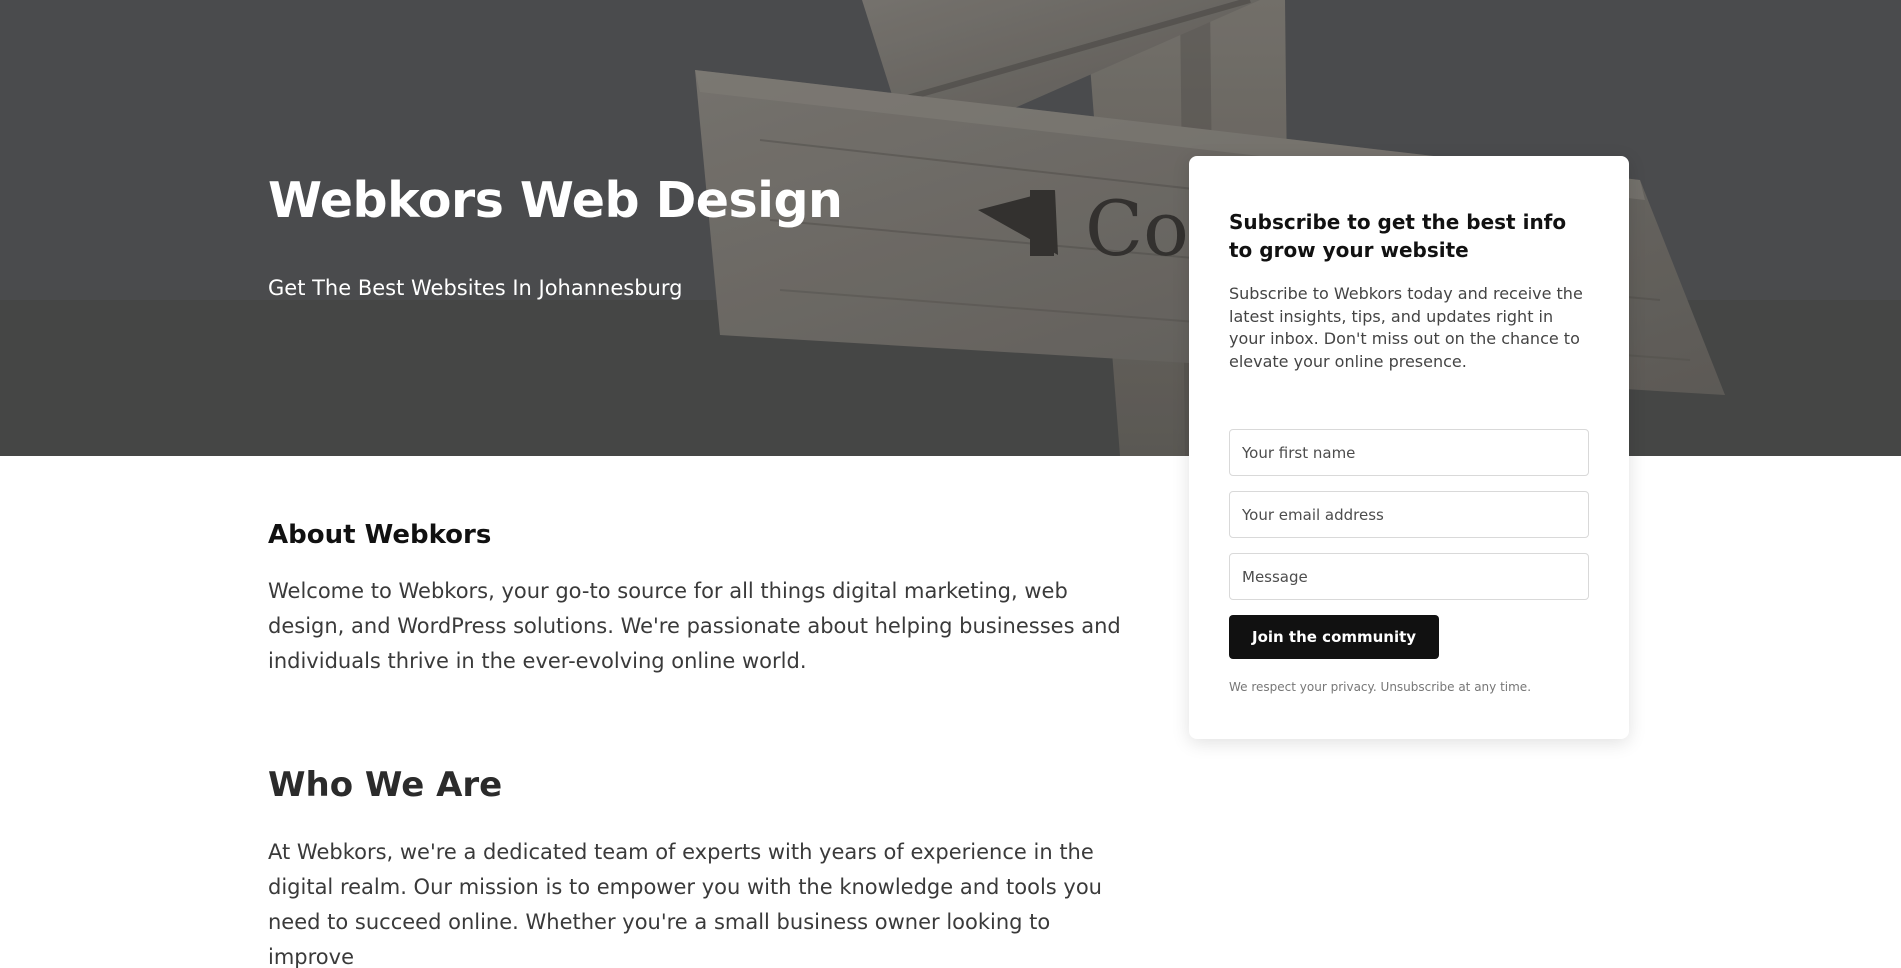 The width and height of the screenshot is (1901, 968). Describe the element at coordinates (380, 535) in the screenshot. I see `about-heading: About Webkors` at that location.